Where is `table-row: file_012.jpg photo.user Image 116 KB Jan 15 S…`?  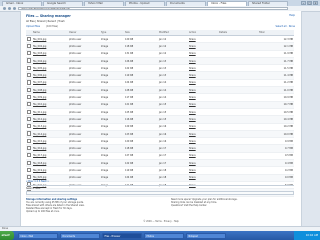
table-row: file_012.jpg photo.user Image 116 KB Jan 15 S… is located at coordinates (160, 119).